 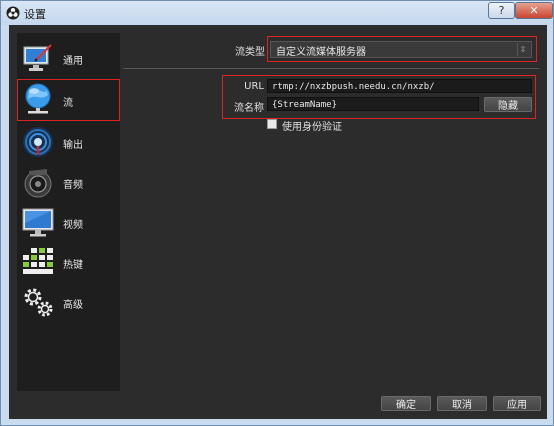 I want to click on sidebar-item-audio: 音频, so click(x=68, y=182).